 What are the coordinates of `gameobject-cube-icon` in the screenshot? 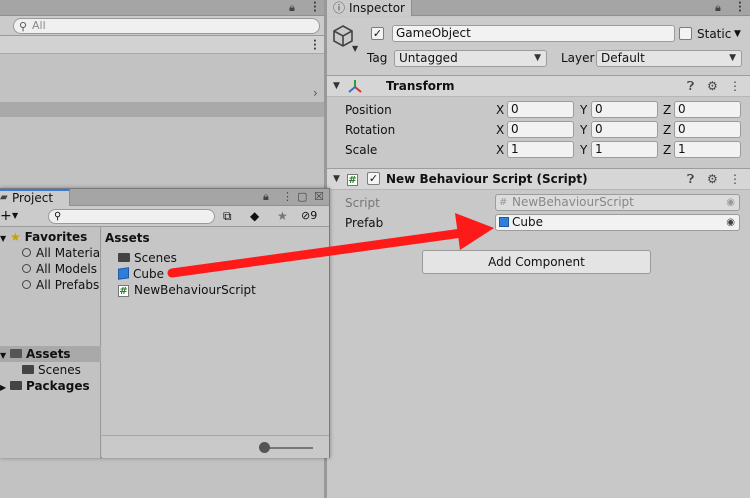 It's located at (343, 36).